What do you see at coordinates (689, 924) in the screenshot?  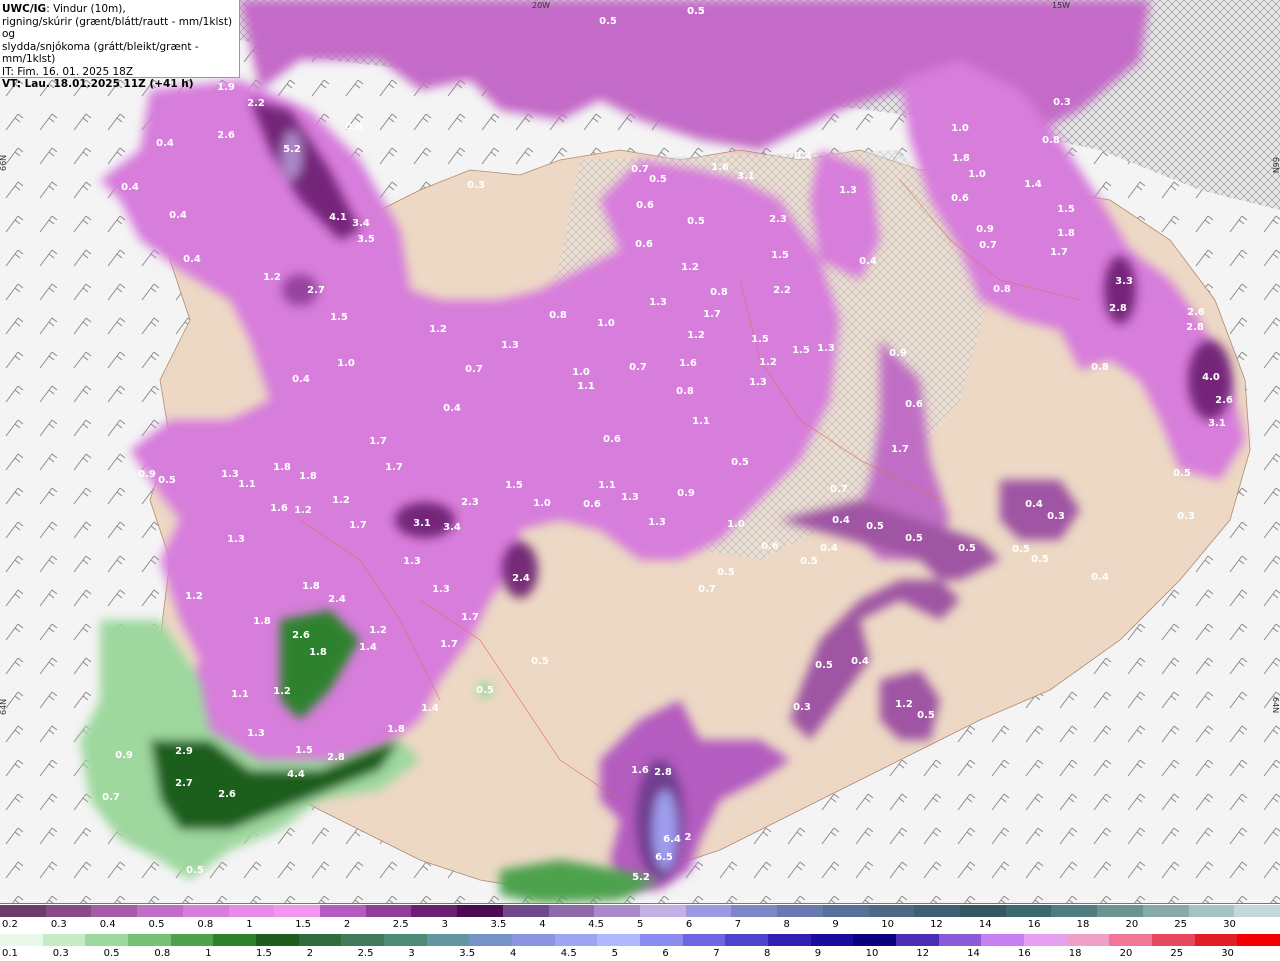 I see `legend-label: 6` at bounding box center [689, 924].